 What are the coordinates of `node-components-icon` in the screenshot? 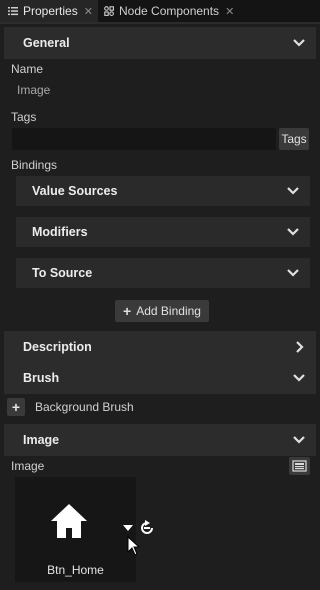 It's located at (109, 11).